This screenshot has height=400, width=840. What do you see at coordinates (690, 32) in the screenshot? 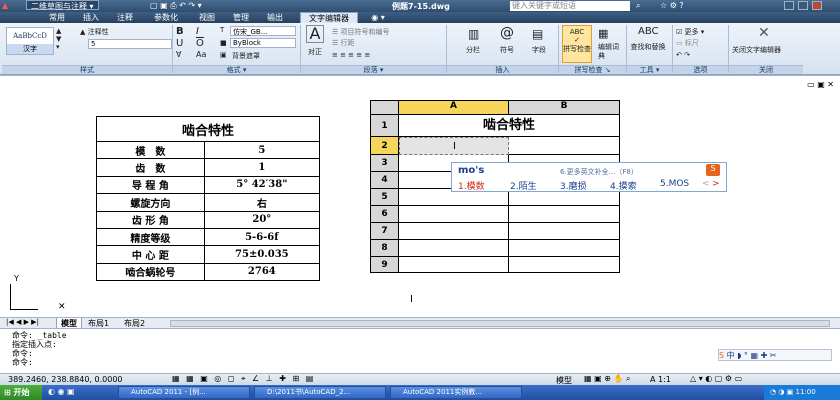
I see `more-button: ☑ 更多 ▾` at bounding box center [690, 32].